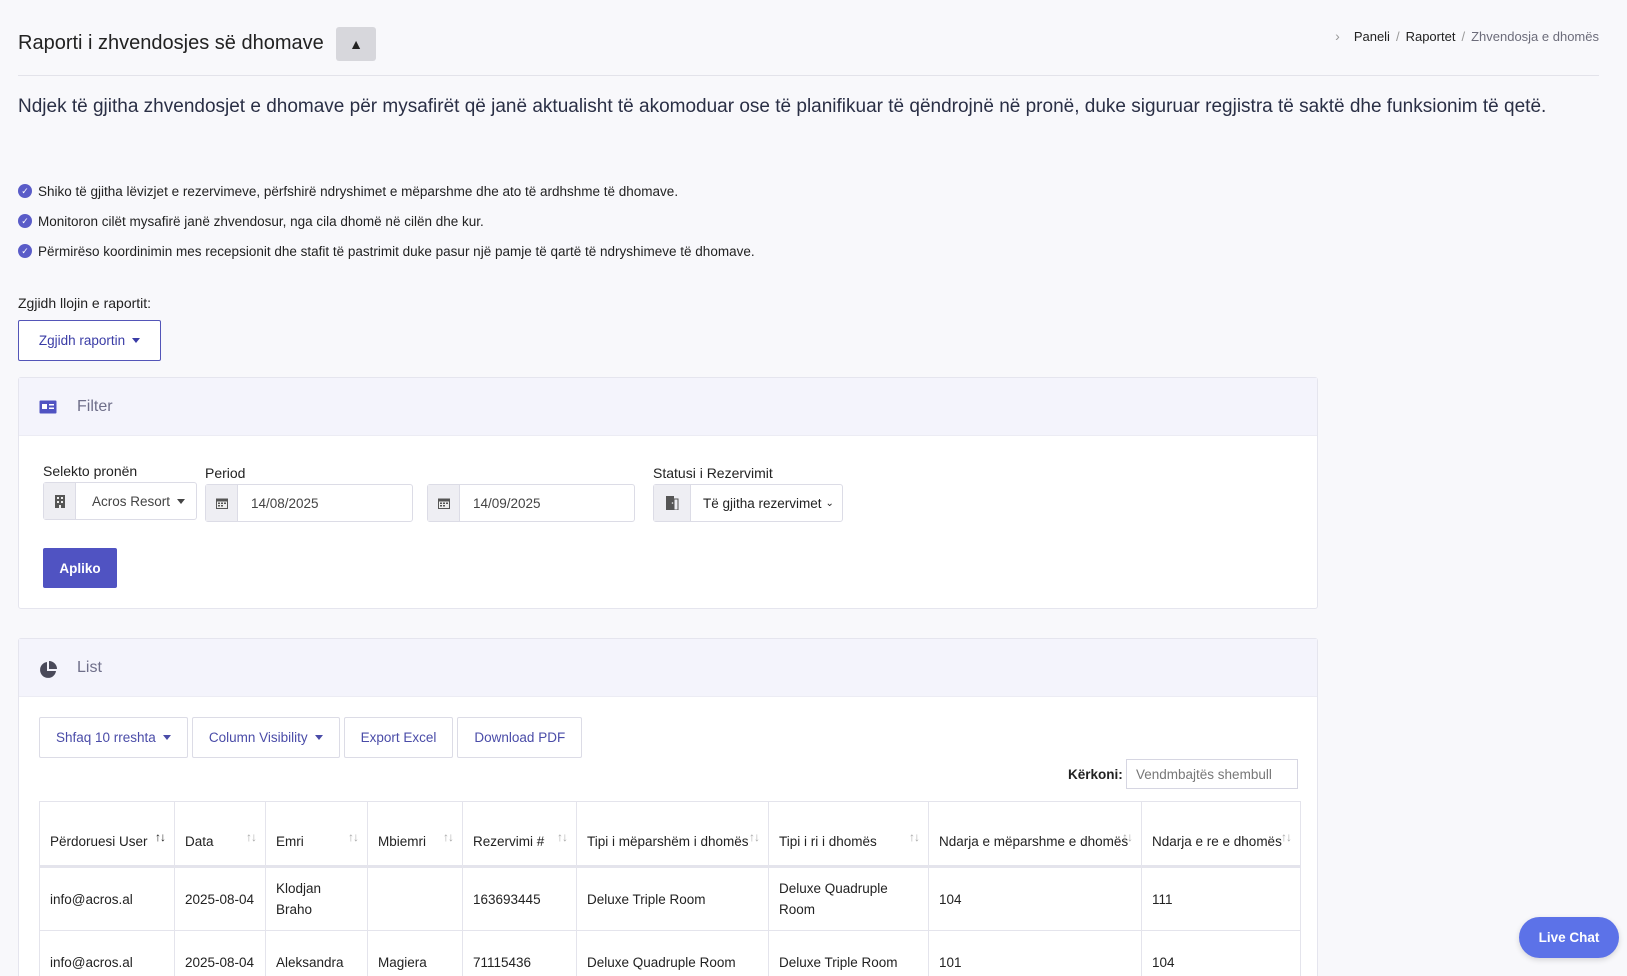  What do you see at coordinates (848, 834) in the screenshot?
I see `column-header-new-room-type: Tipi i ri i dhomës ↑↓` at bounding box center [848, 834].